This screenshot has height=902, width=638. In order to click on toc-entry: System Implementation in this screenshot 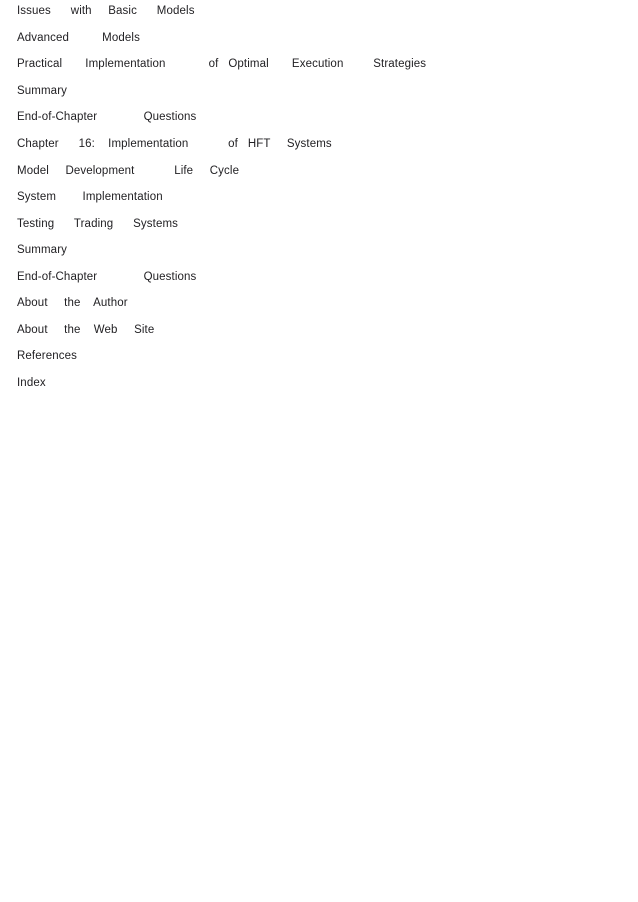, I will do `click(90, 197)`.